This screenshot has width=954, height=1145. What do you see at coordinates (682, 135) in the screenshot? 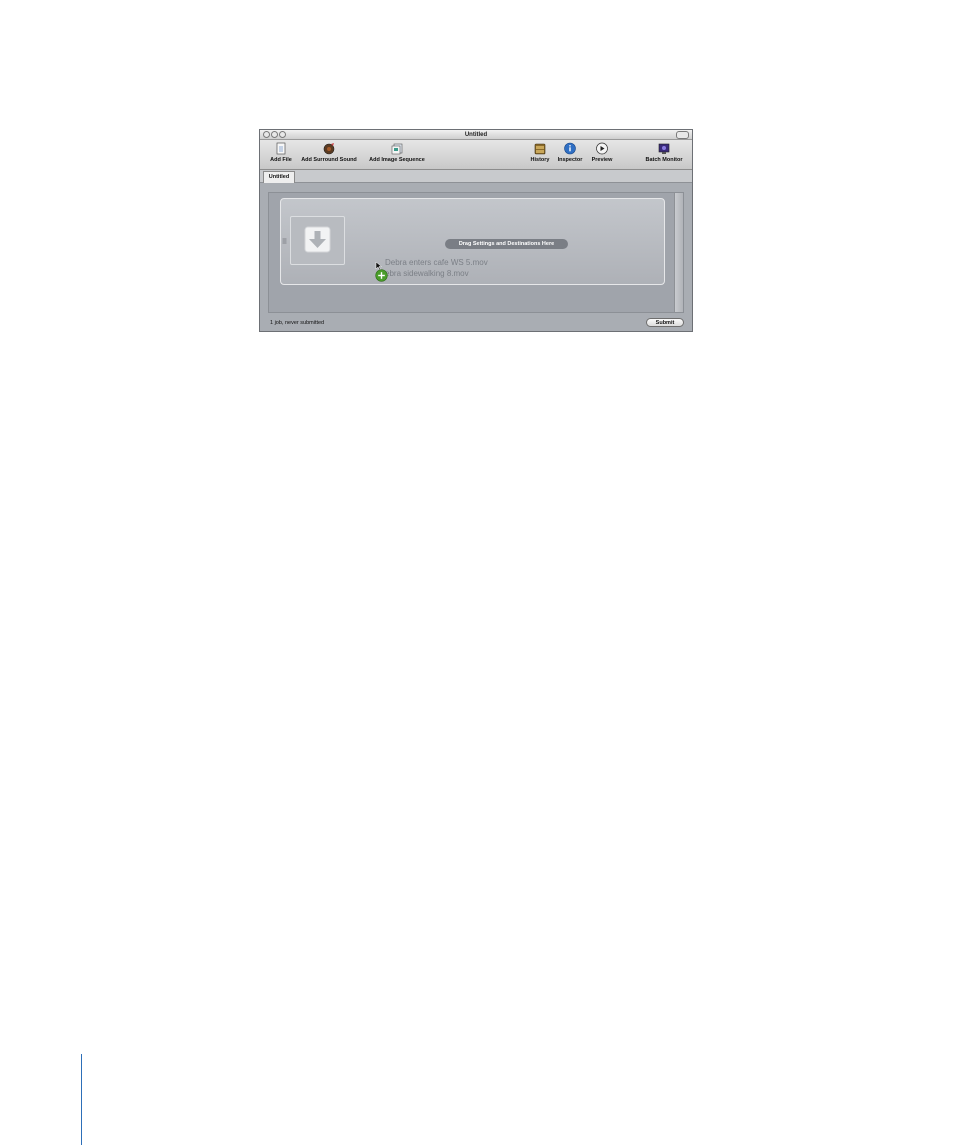
I see `toolbar-toggle-button` at bounding box center [682, 135].